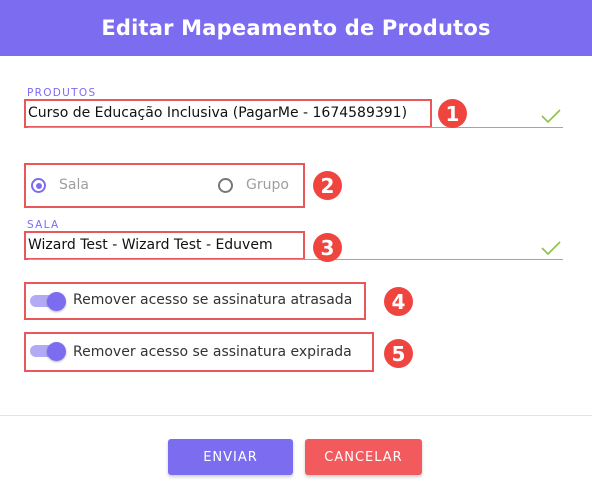  Describe the element at coordinates (295, 127) in the screenshot. I see `produtos-underline` at that location.